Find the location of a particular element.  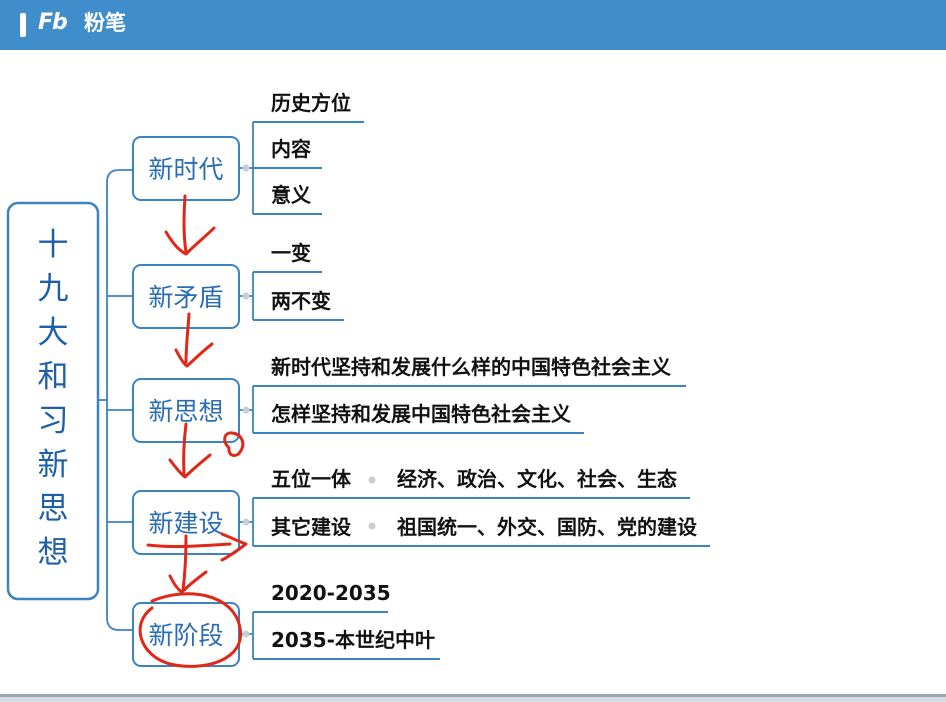

collapse-dots is located at coordinates (309, 401).